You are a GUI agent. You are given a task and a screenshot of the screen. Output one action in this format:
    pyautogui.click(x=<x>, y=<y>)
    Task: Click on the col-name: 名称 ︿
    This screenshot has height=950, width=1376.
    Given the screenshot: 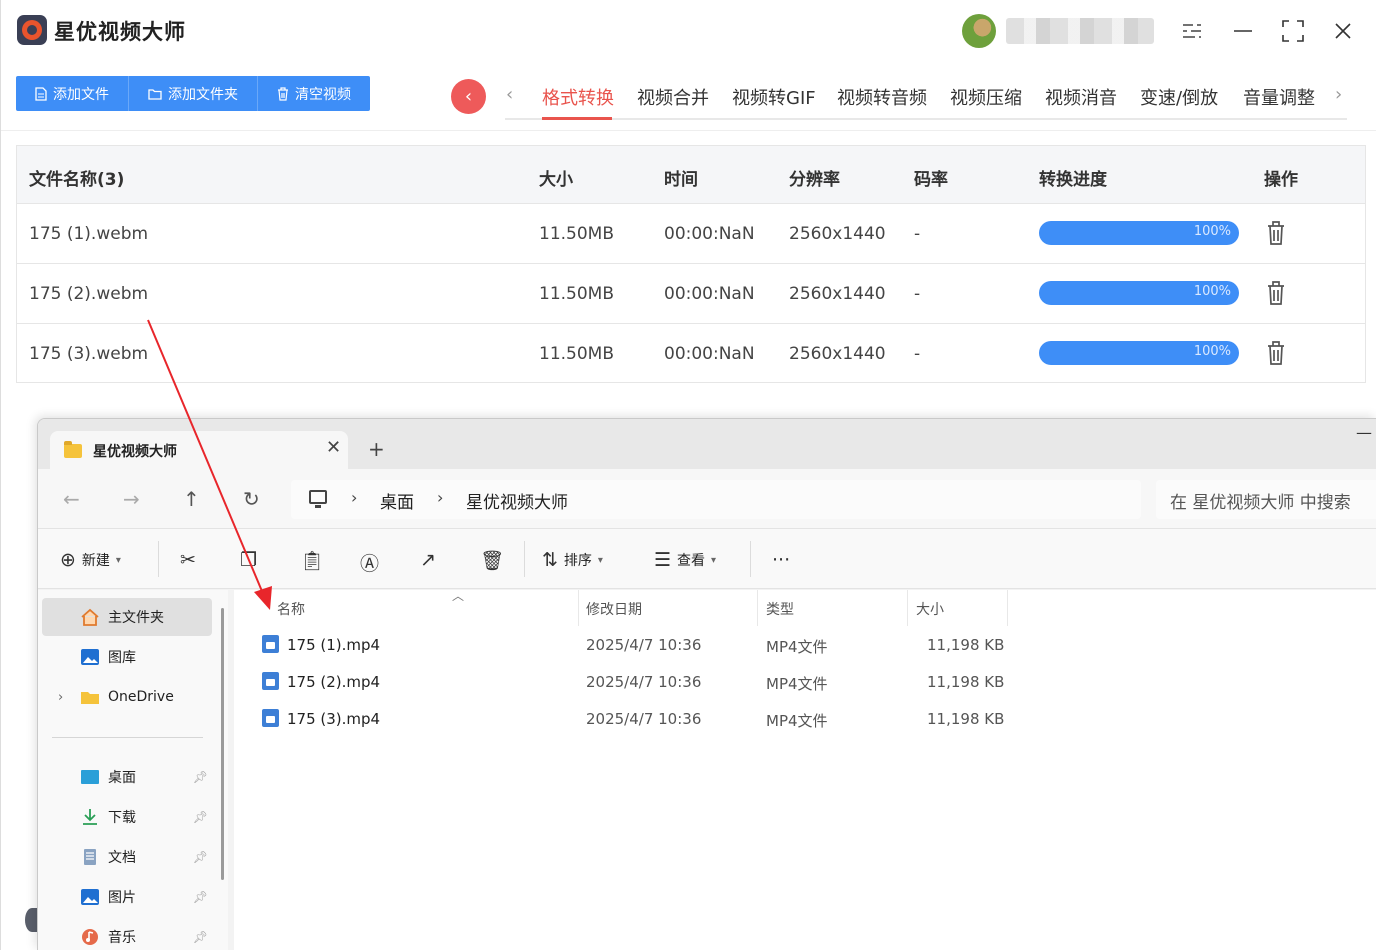 What is the action you would take?
    pyautogui.click(x=424, y=607)
    